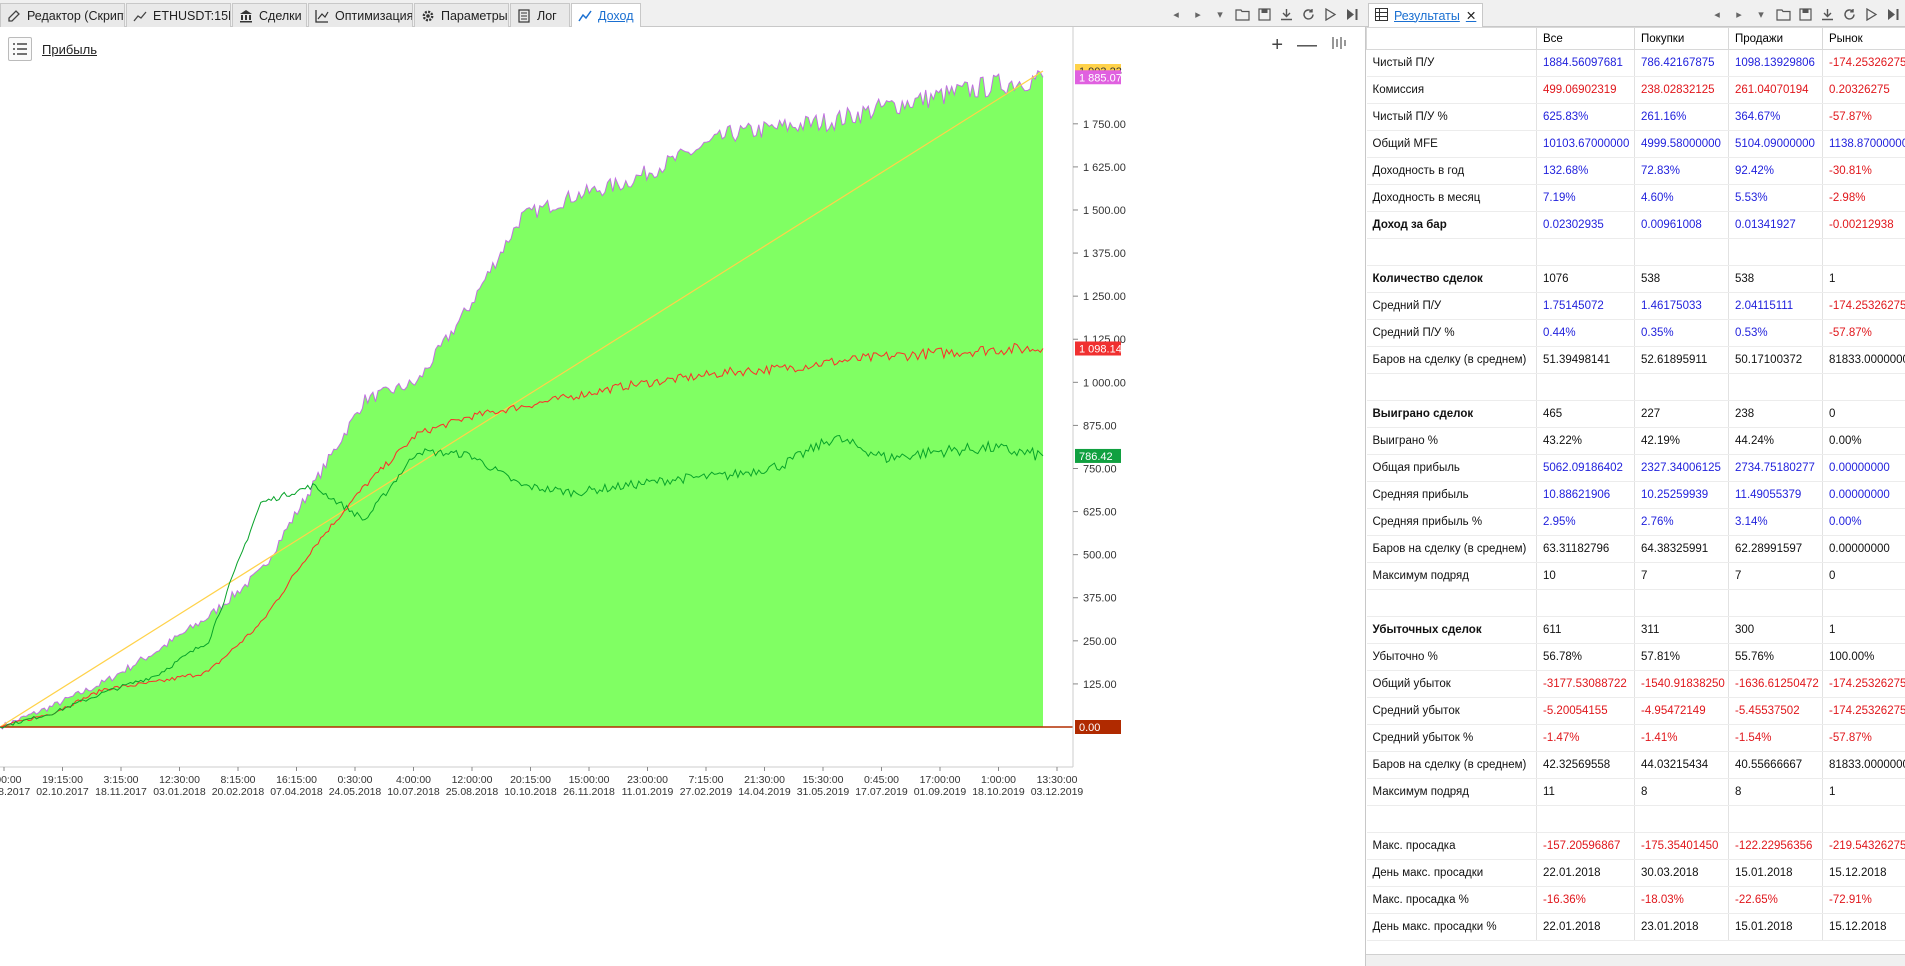 Image resolution: width=1905 pixels, height=966 pixels. What do you see at coordinates (1635, 630) in the screenshot?
I see `results-row: Убыточных сделок 611 311 300 1` at bounding box center [1635, 630].